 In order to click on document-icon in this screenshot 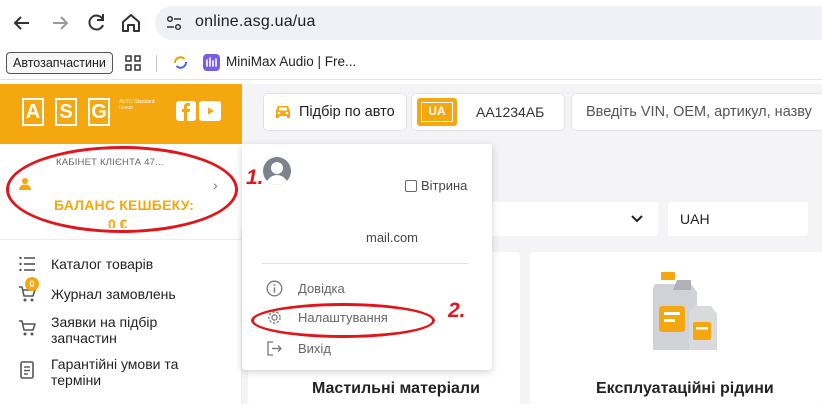, I will do `click(27, 370)`.